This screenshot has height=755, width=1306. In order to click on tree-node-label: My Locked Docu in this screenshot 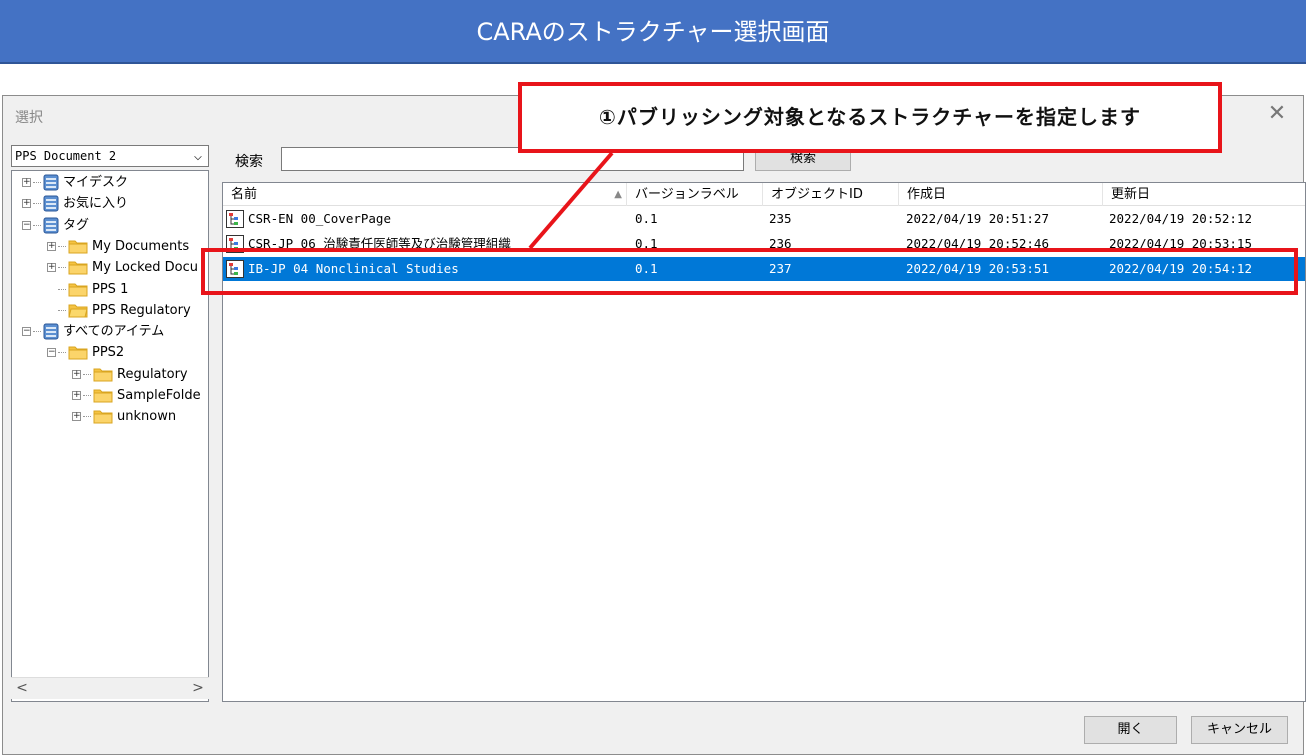, I will do `click(145, 268)`.